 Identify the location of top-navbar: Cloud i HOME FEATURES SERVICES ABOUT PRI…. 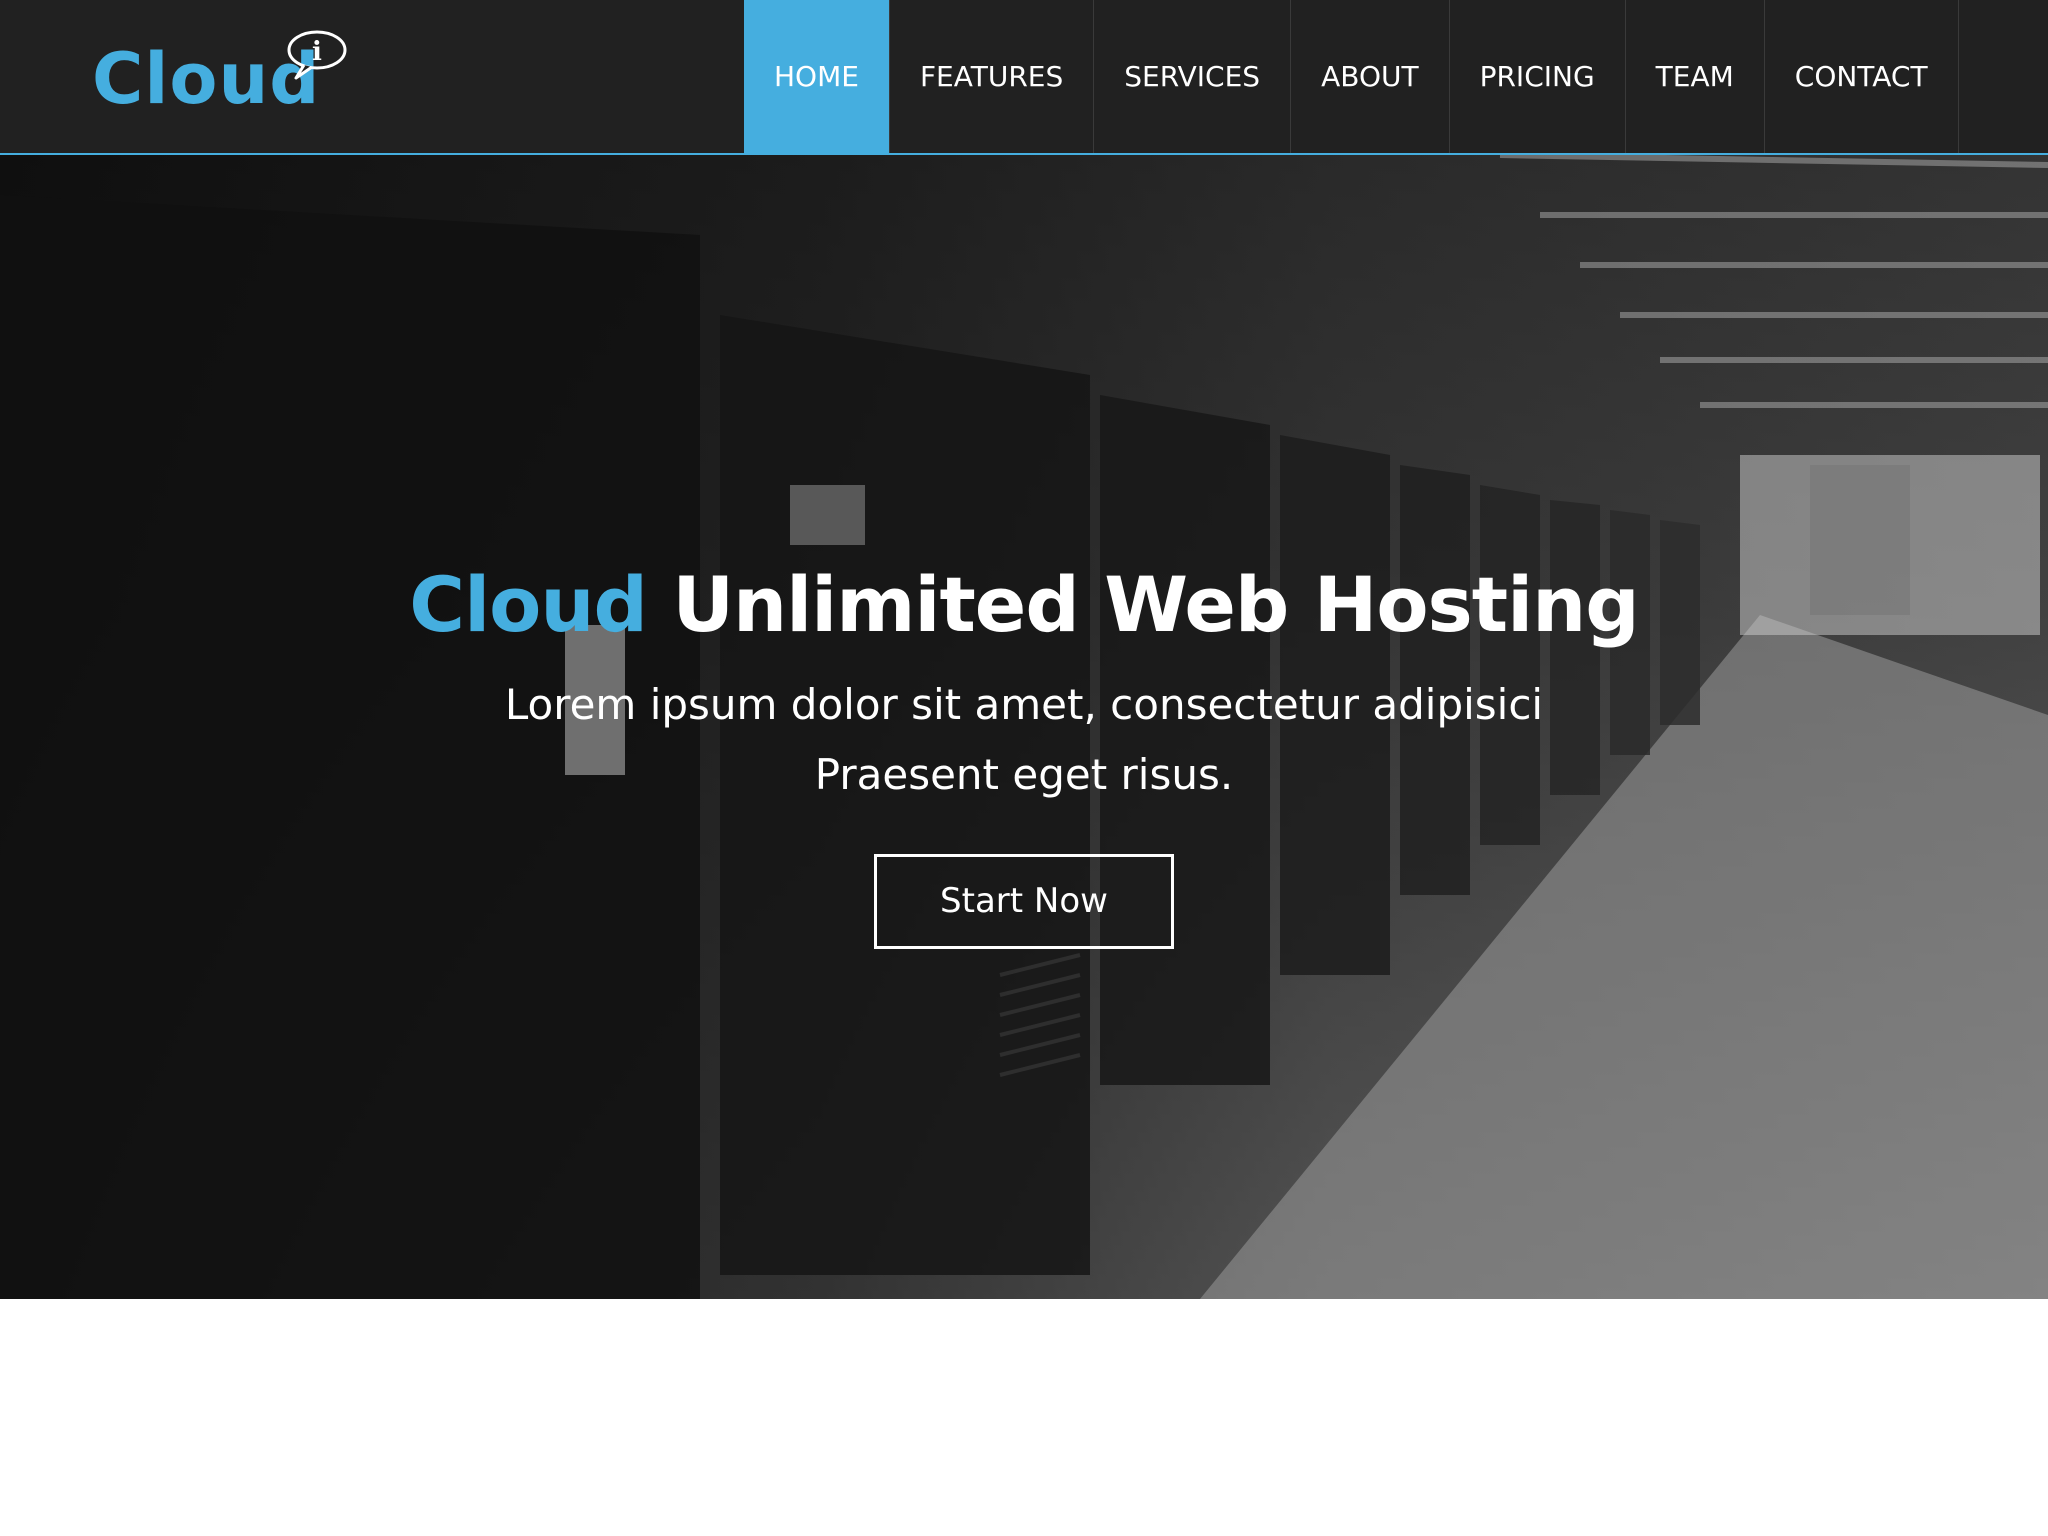
(1024, 77).